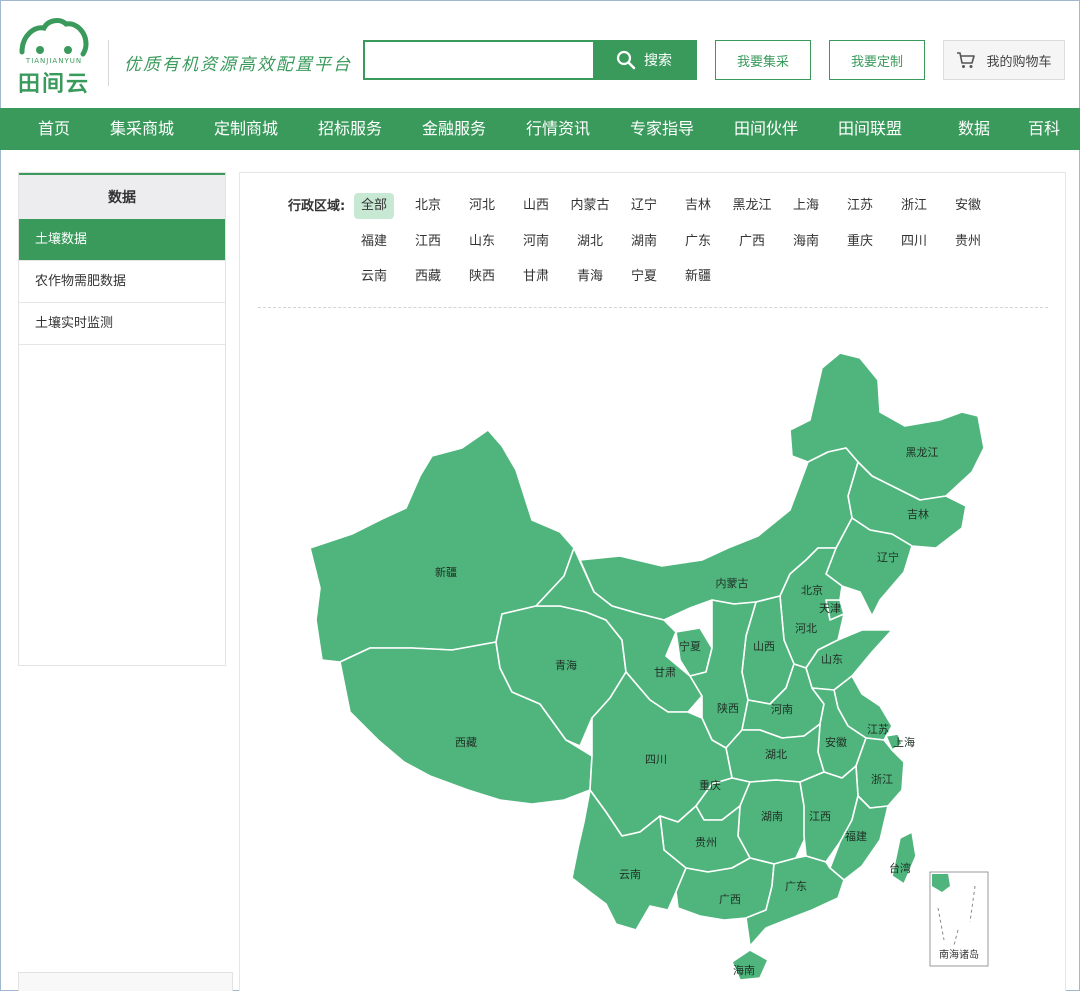 This screenshot has width=1080, height=991. I want to click on province-label: 西藏, so click(466, 742).